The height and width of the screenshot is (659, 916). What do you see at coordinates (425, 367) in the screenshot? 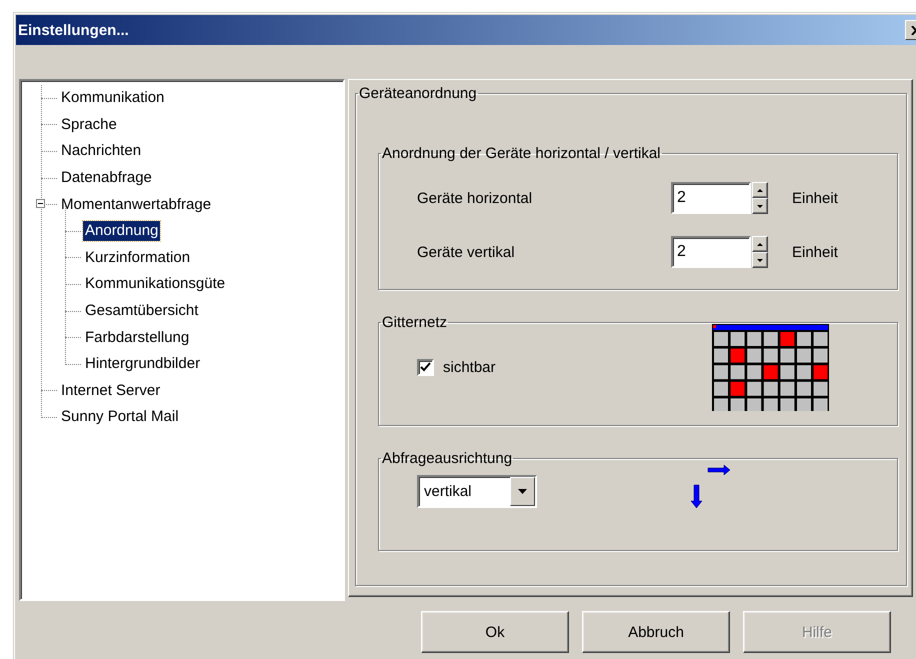
I see `checkbox` at bounding box center [425, 367].